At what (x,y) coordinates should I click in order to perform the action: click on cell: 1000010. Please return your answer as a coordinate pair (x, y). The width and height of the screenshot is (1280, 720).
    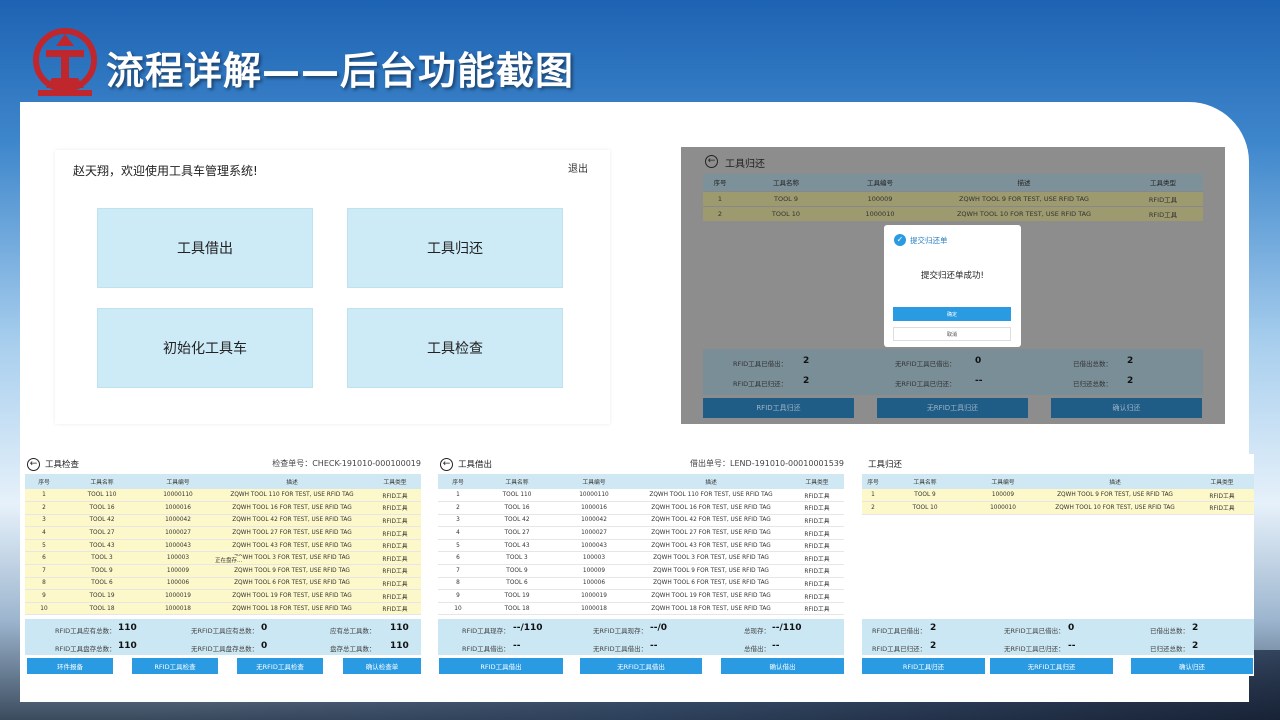
    Looking at the image, I should click on (880, 213).